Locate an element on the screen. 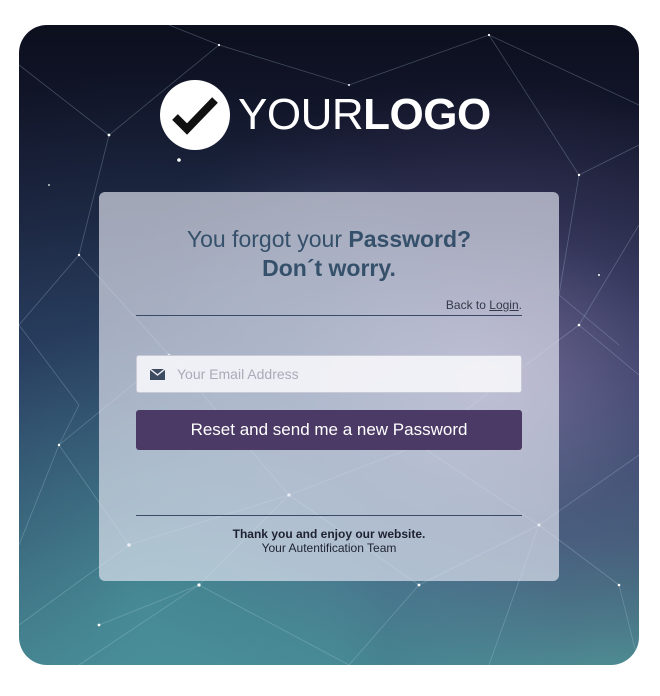 The image size is (660, 696). logo-text-light: YOUR is located at coordinates (301, 114).